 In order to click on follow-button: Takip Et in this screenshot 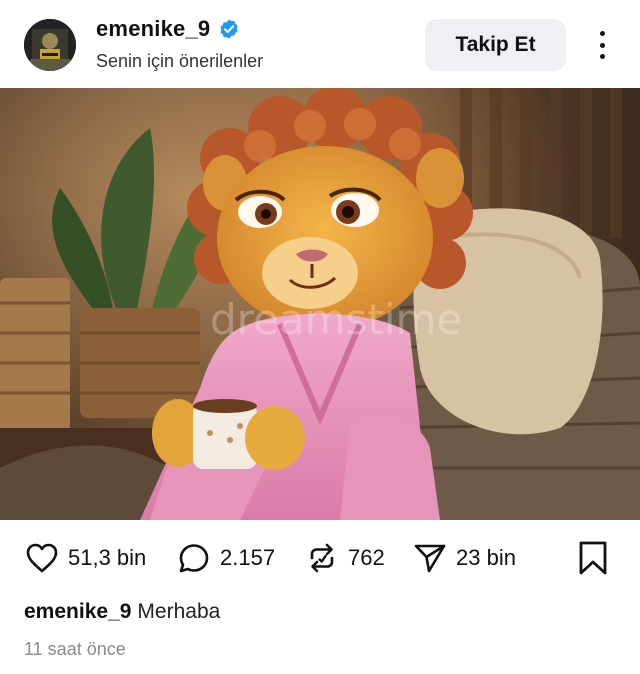, I will do `click(495, 45)`.